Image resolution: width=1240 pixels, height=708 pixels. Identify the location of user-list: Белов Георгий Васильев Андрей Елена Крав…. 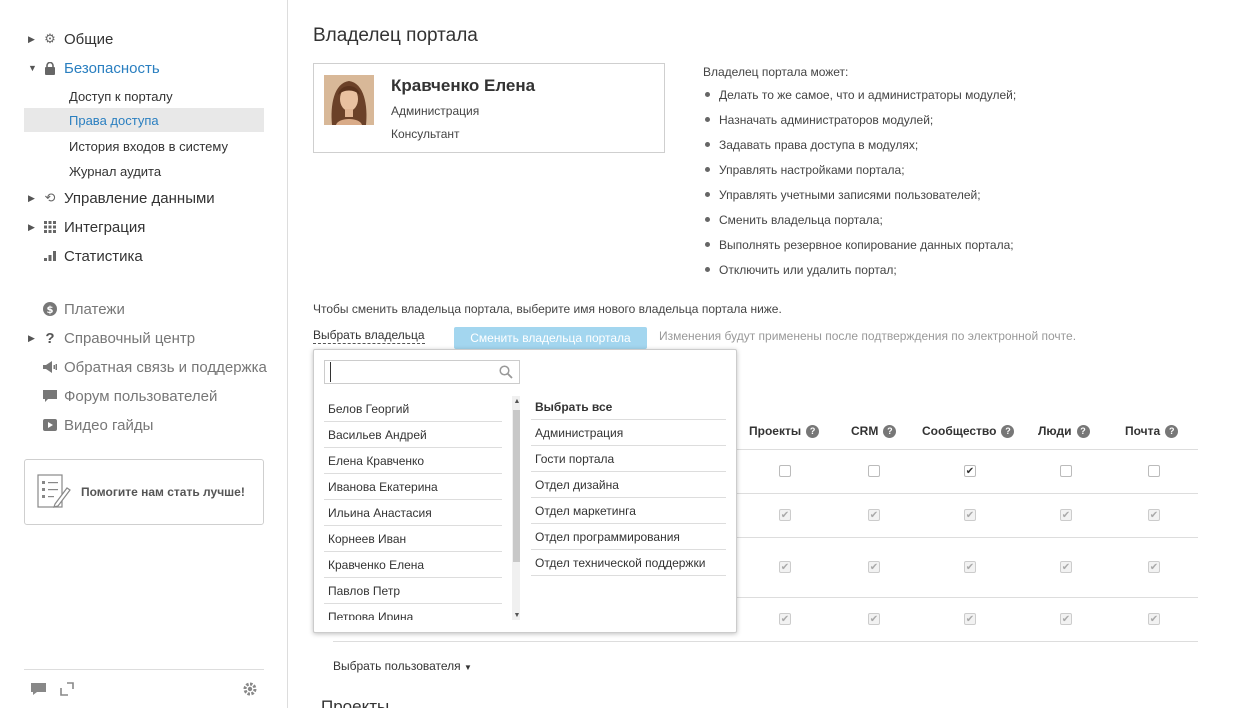
(422, 508).